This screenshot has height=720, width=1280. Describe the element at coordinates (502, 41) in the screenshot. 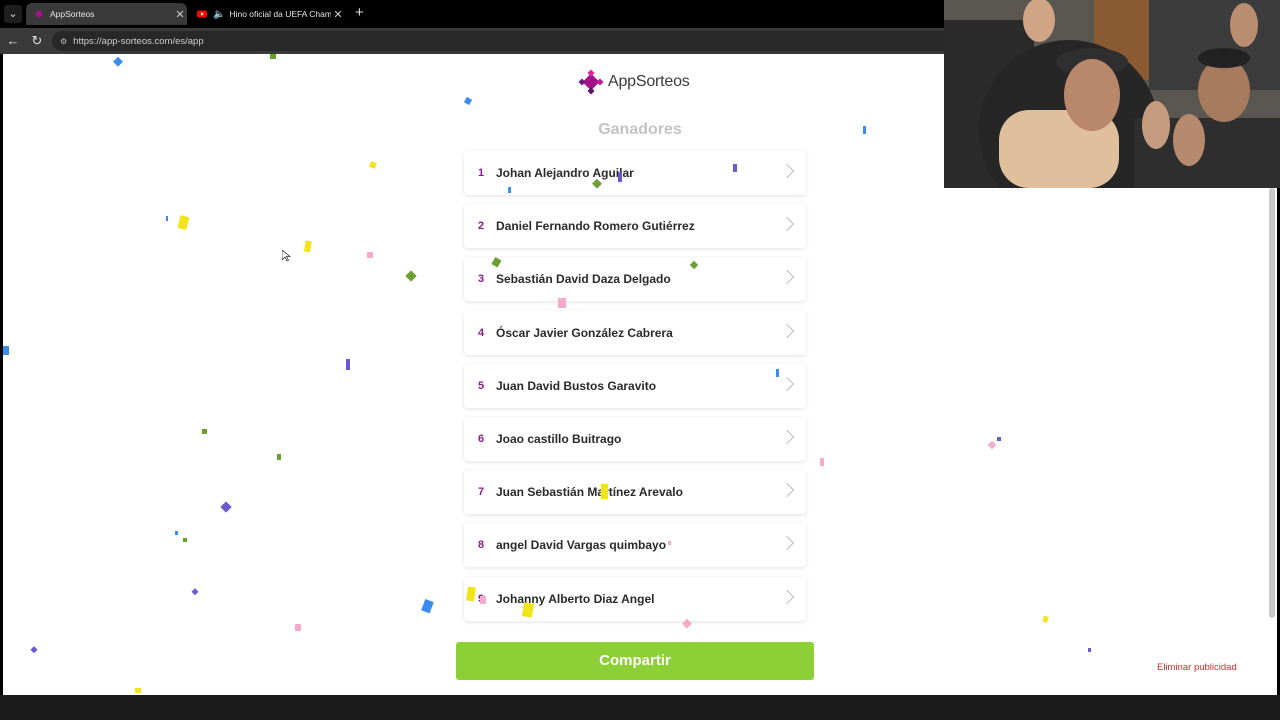

I see `address-bar: ⚙ https://app-sorteos.com/es/app` at that location.